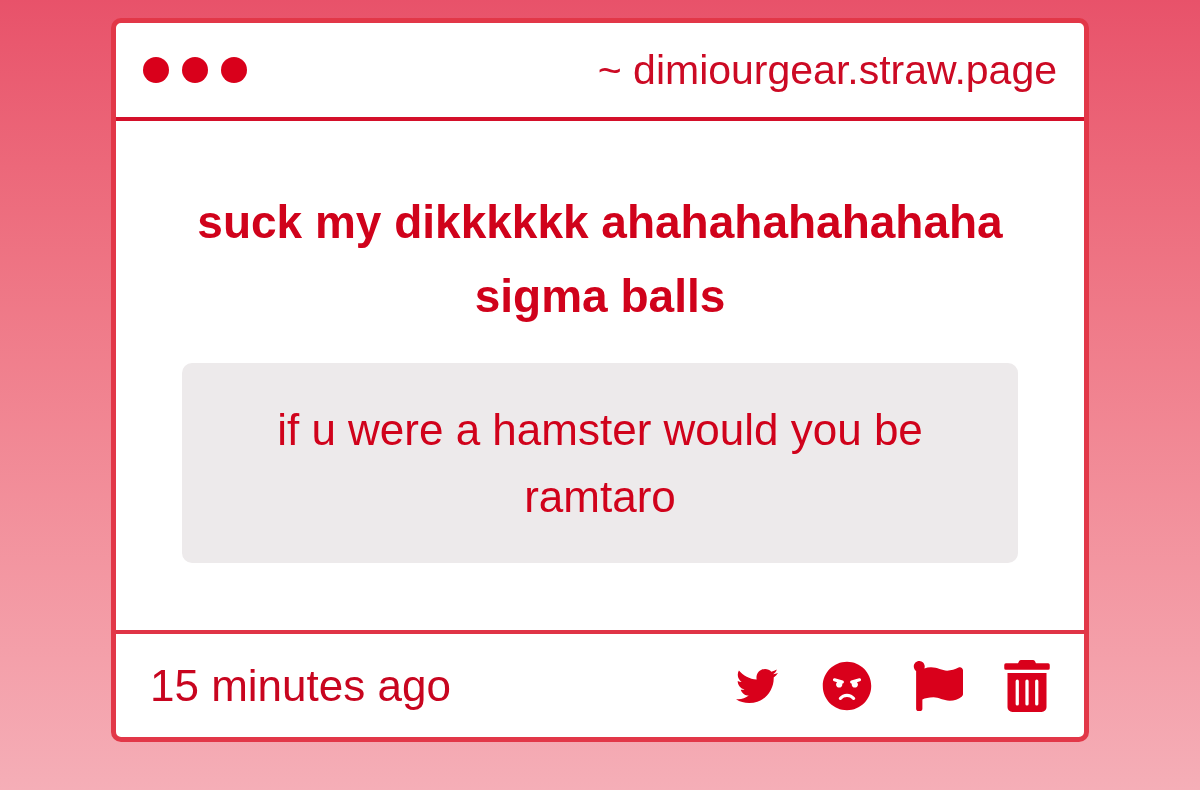  What do you see at coordinates (827, 70) in the screenshot?
I see `site-address: ~ dimiourgear.straw.page` at bounding box center [827, 70].